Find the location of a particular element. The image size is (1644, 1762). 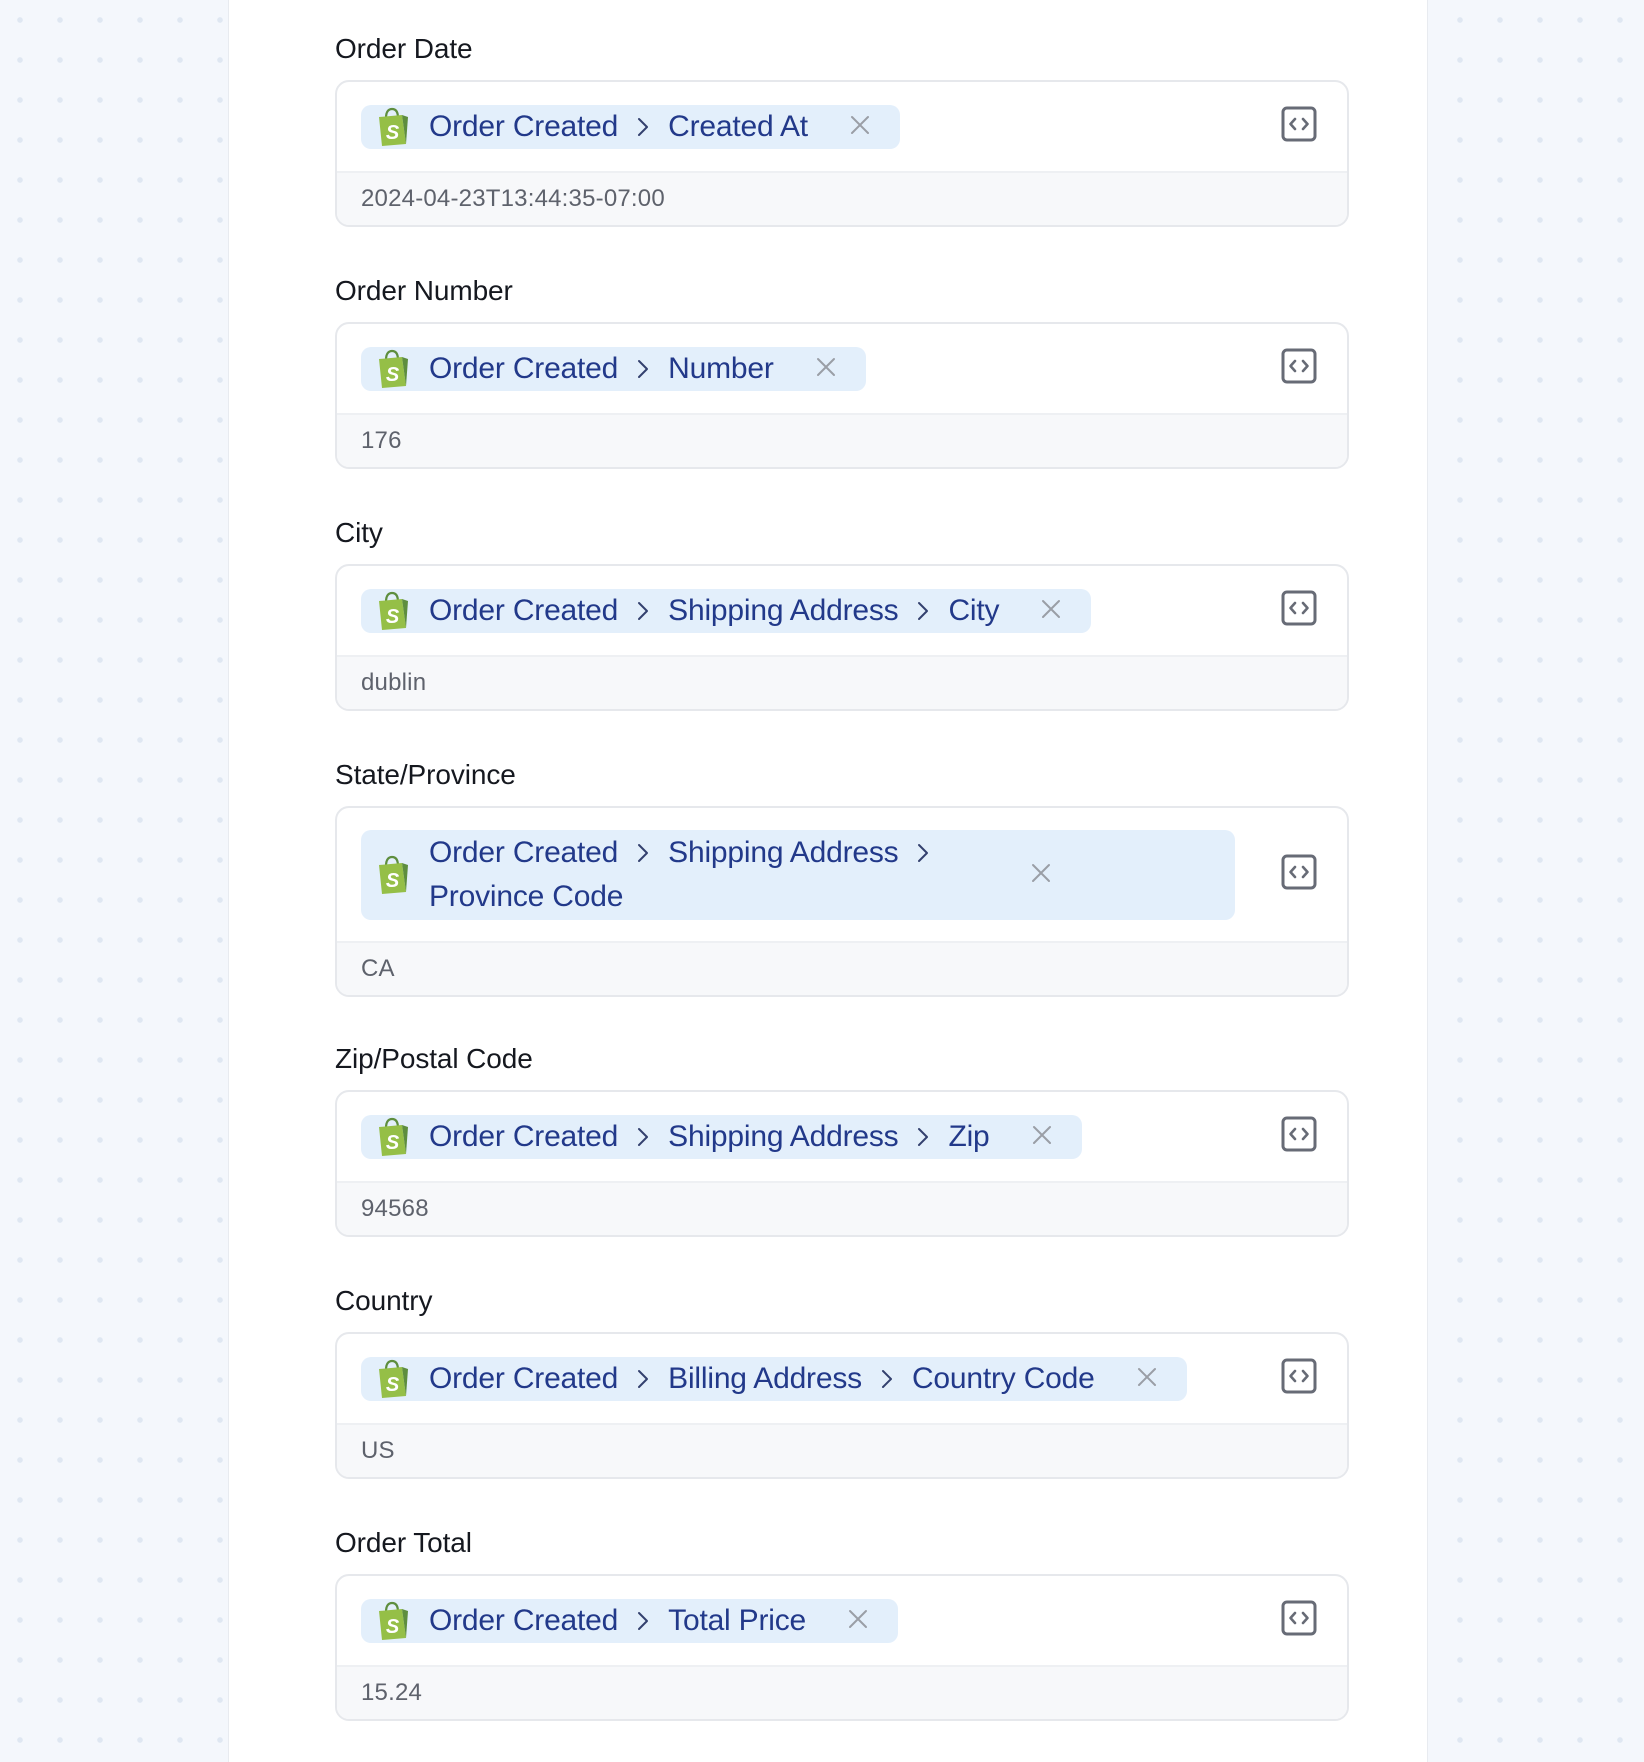

preview-value: 2024-04-23T13:44:35-07:00 is located at coordinates (842, 198).